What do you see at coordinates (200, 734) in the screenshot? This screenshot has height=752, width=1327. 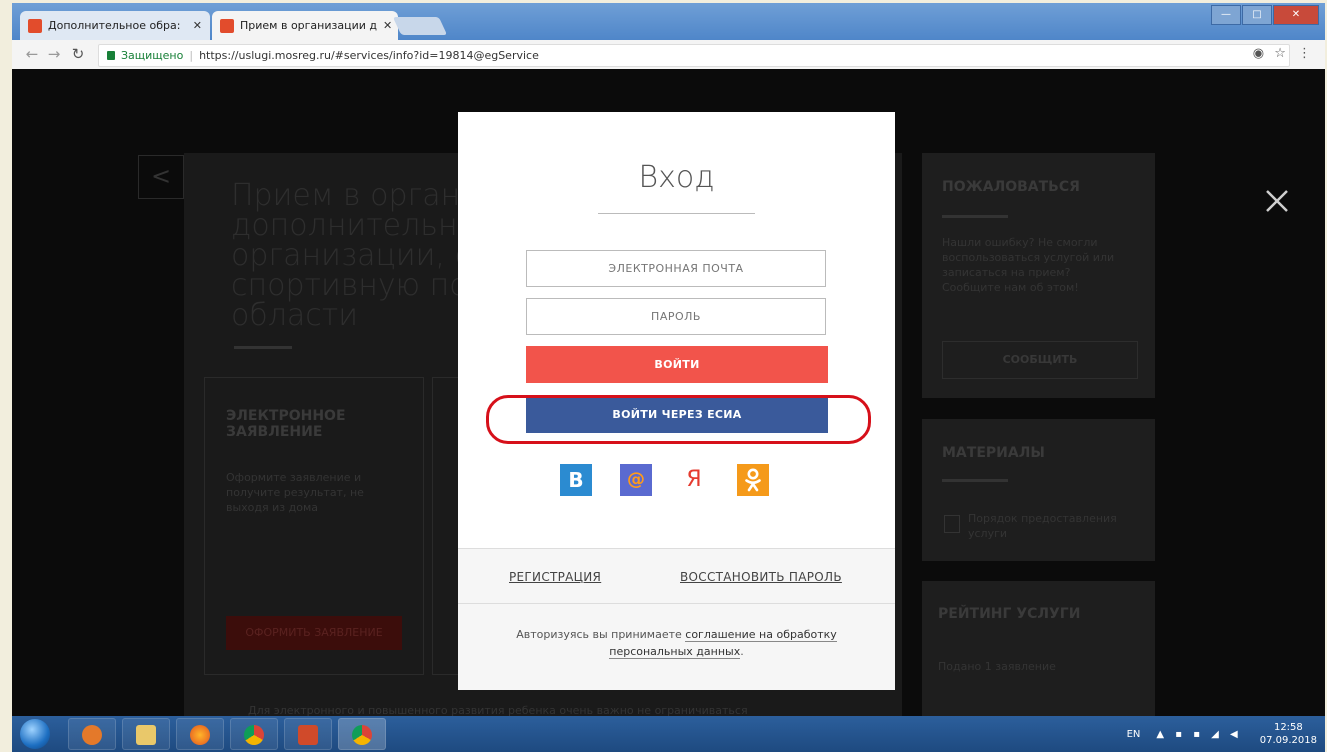 I see `taskbar-firefox-icon` at bounding box center [200, 734].